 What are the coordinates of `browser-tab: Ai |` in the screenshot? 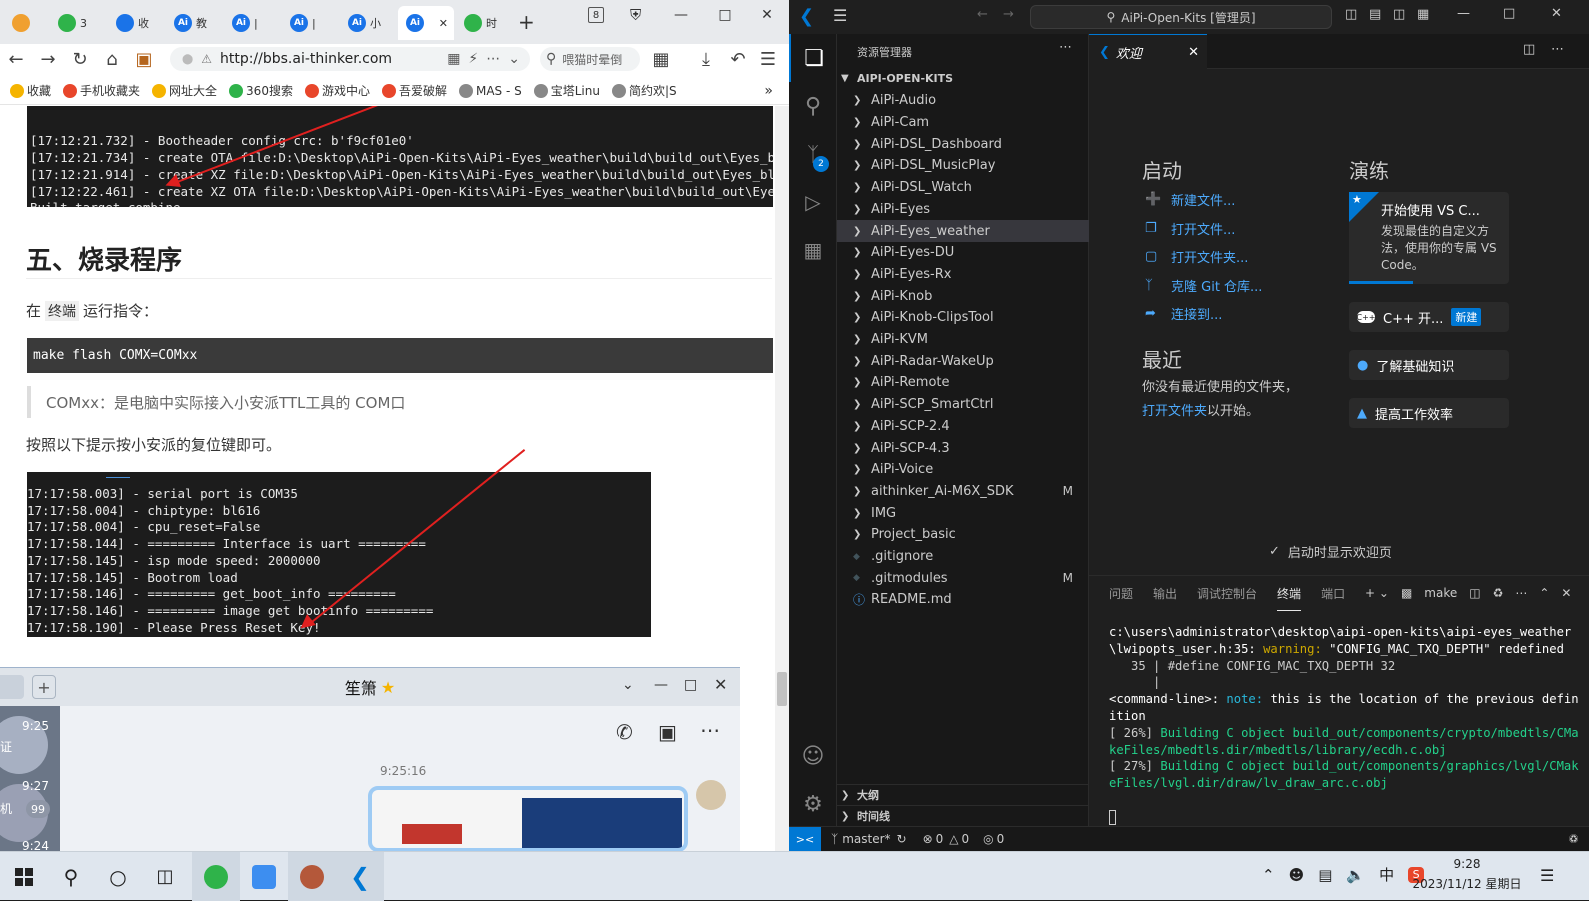 It's located at (310, 23).